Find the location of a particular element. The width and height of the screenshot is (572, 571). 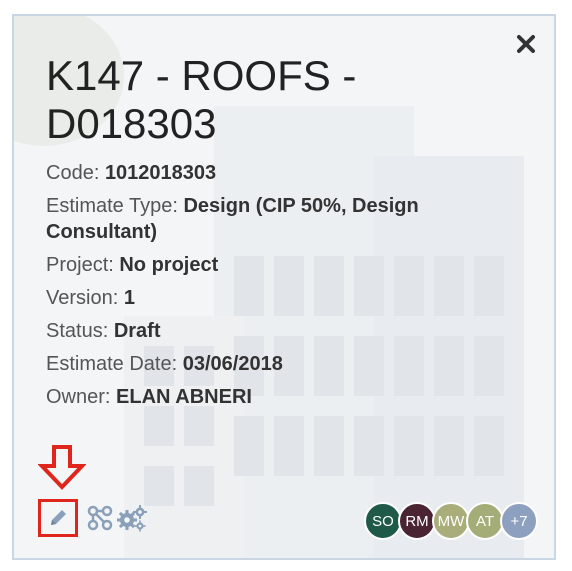

avatar: MW is located at coordinates (451, 521).